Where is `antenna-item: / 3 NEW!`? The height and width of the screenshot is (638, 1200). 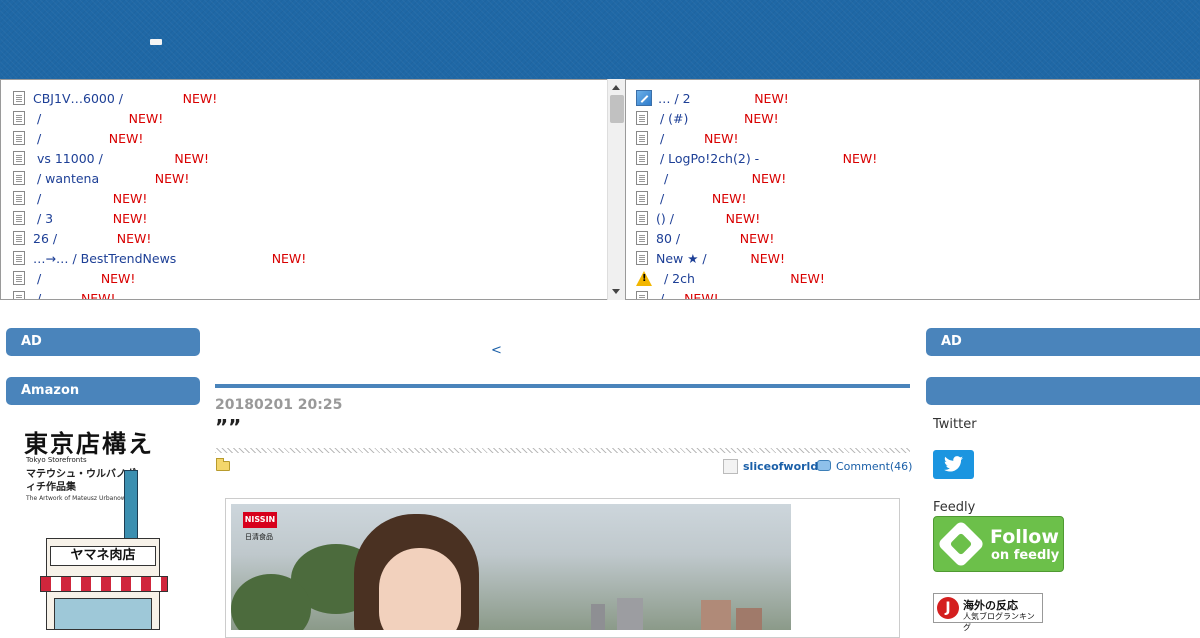 antenna-item: / 3 NEW! is located at coordinates (153, 218).